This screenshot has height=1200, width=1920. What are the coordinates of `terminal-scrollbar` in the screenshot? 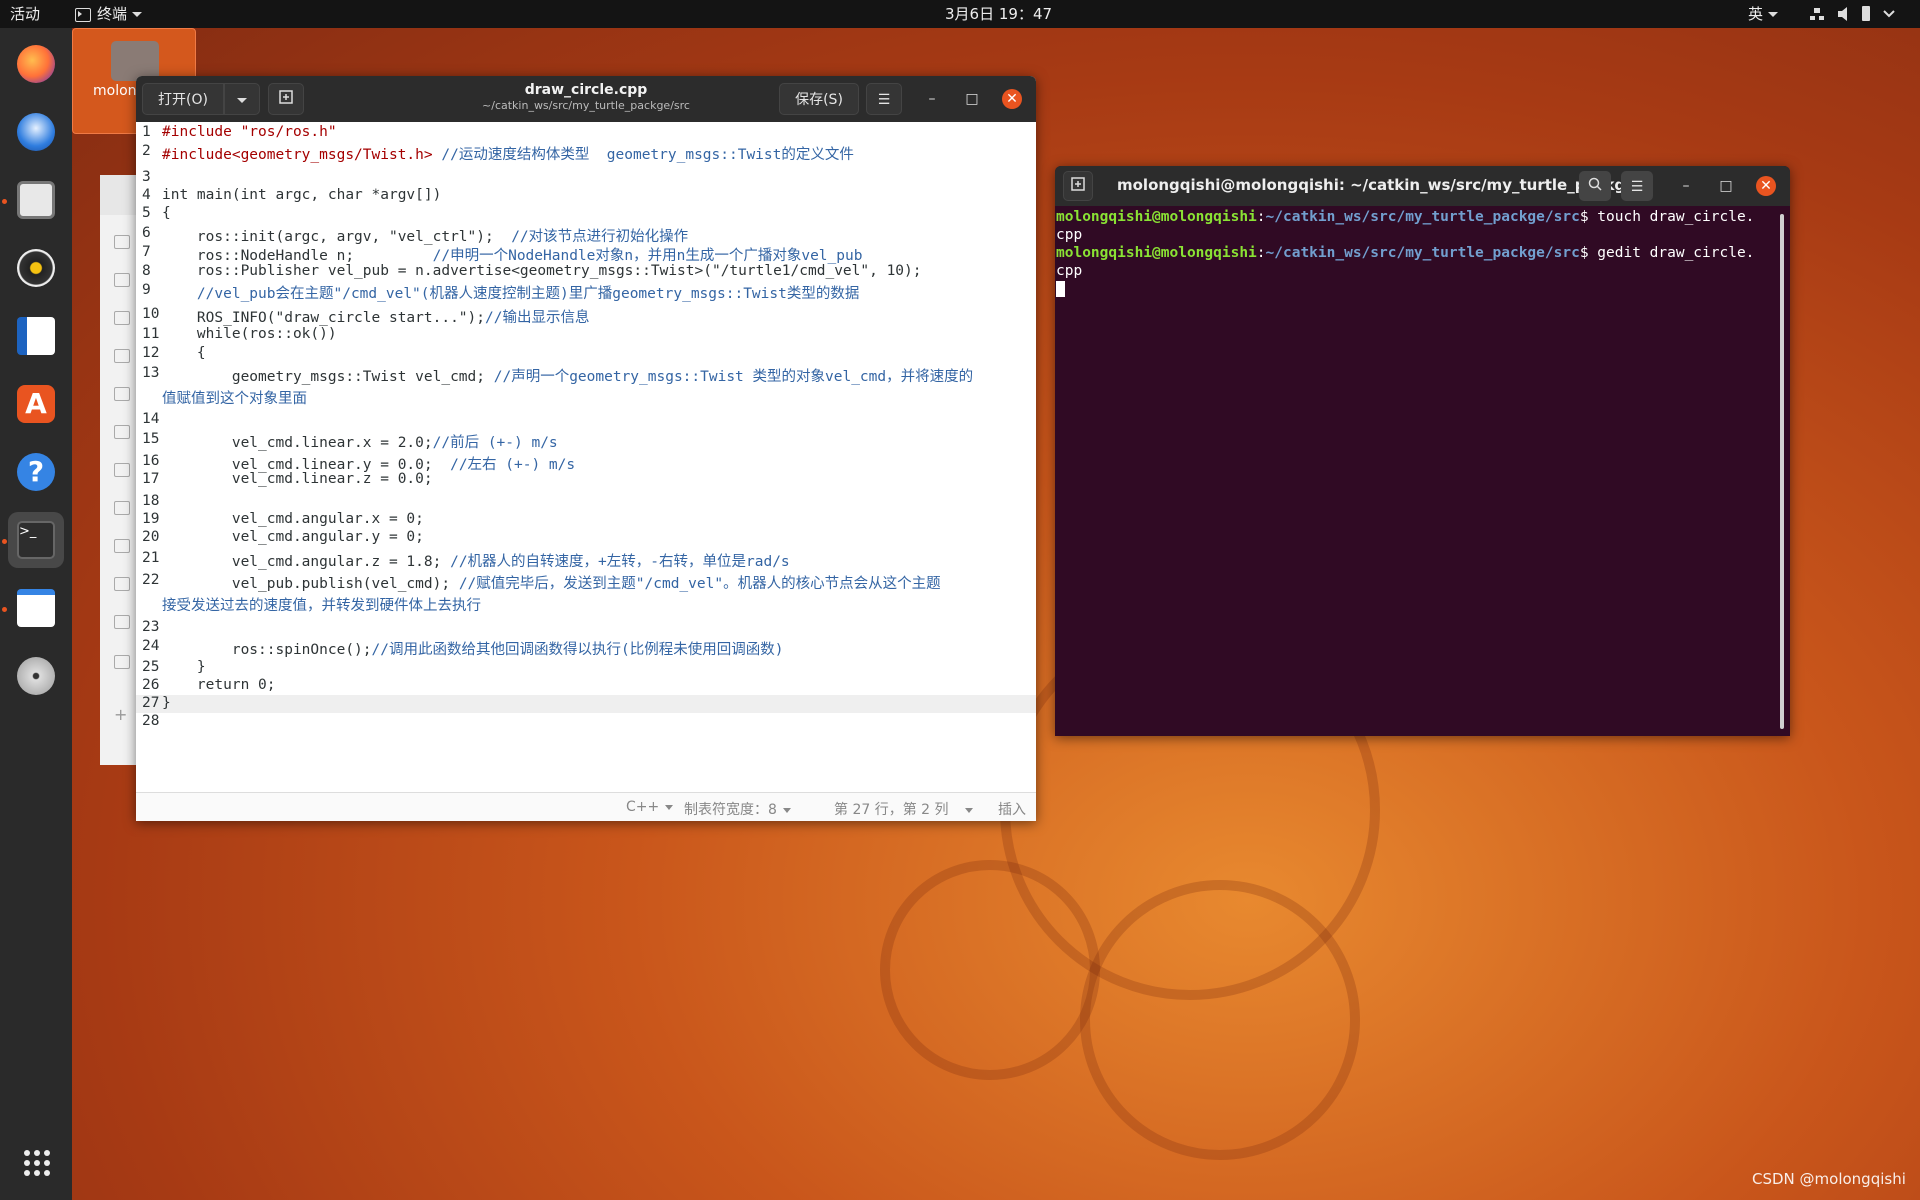 It's located at (1782, 471).